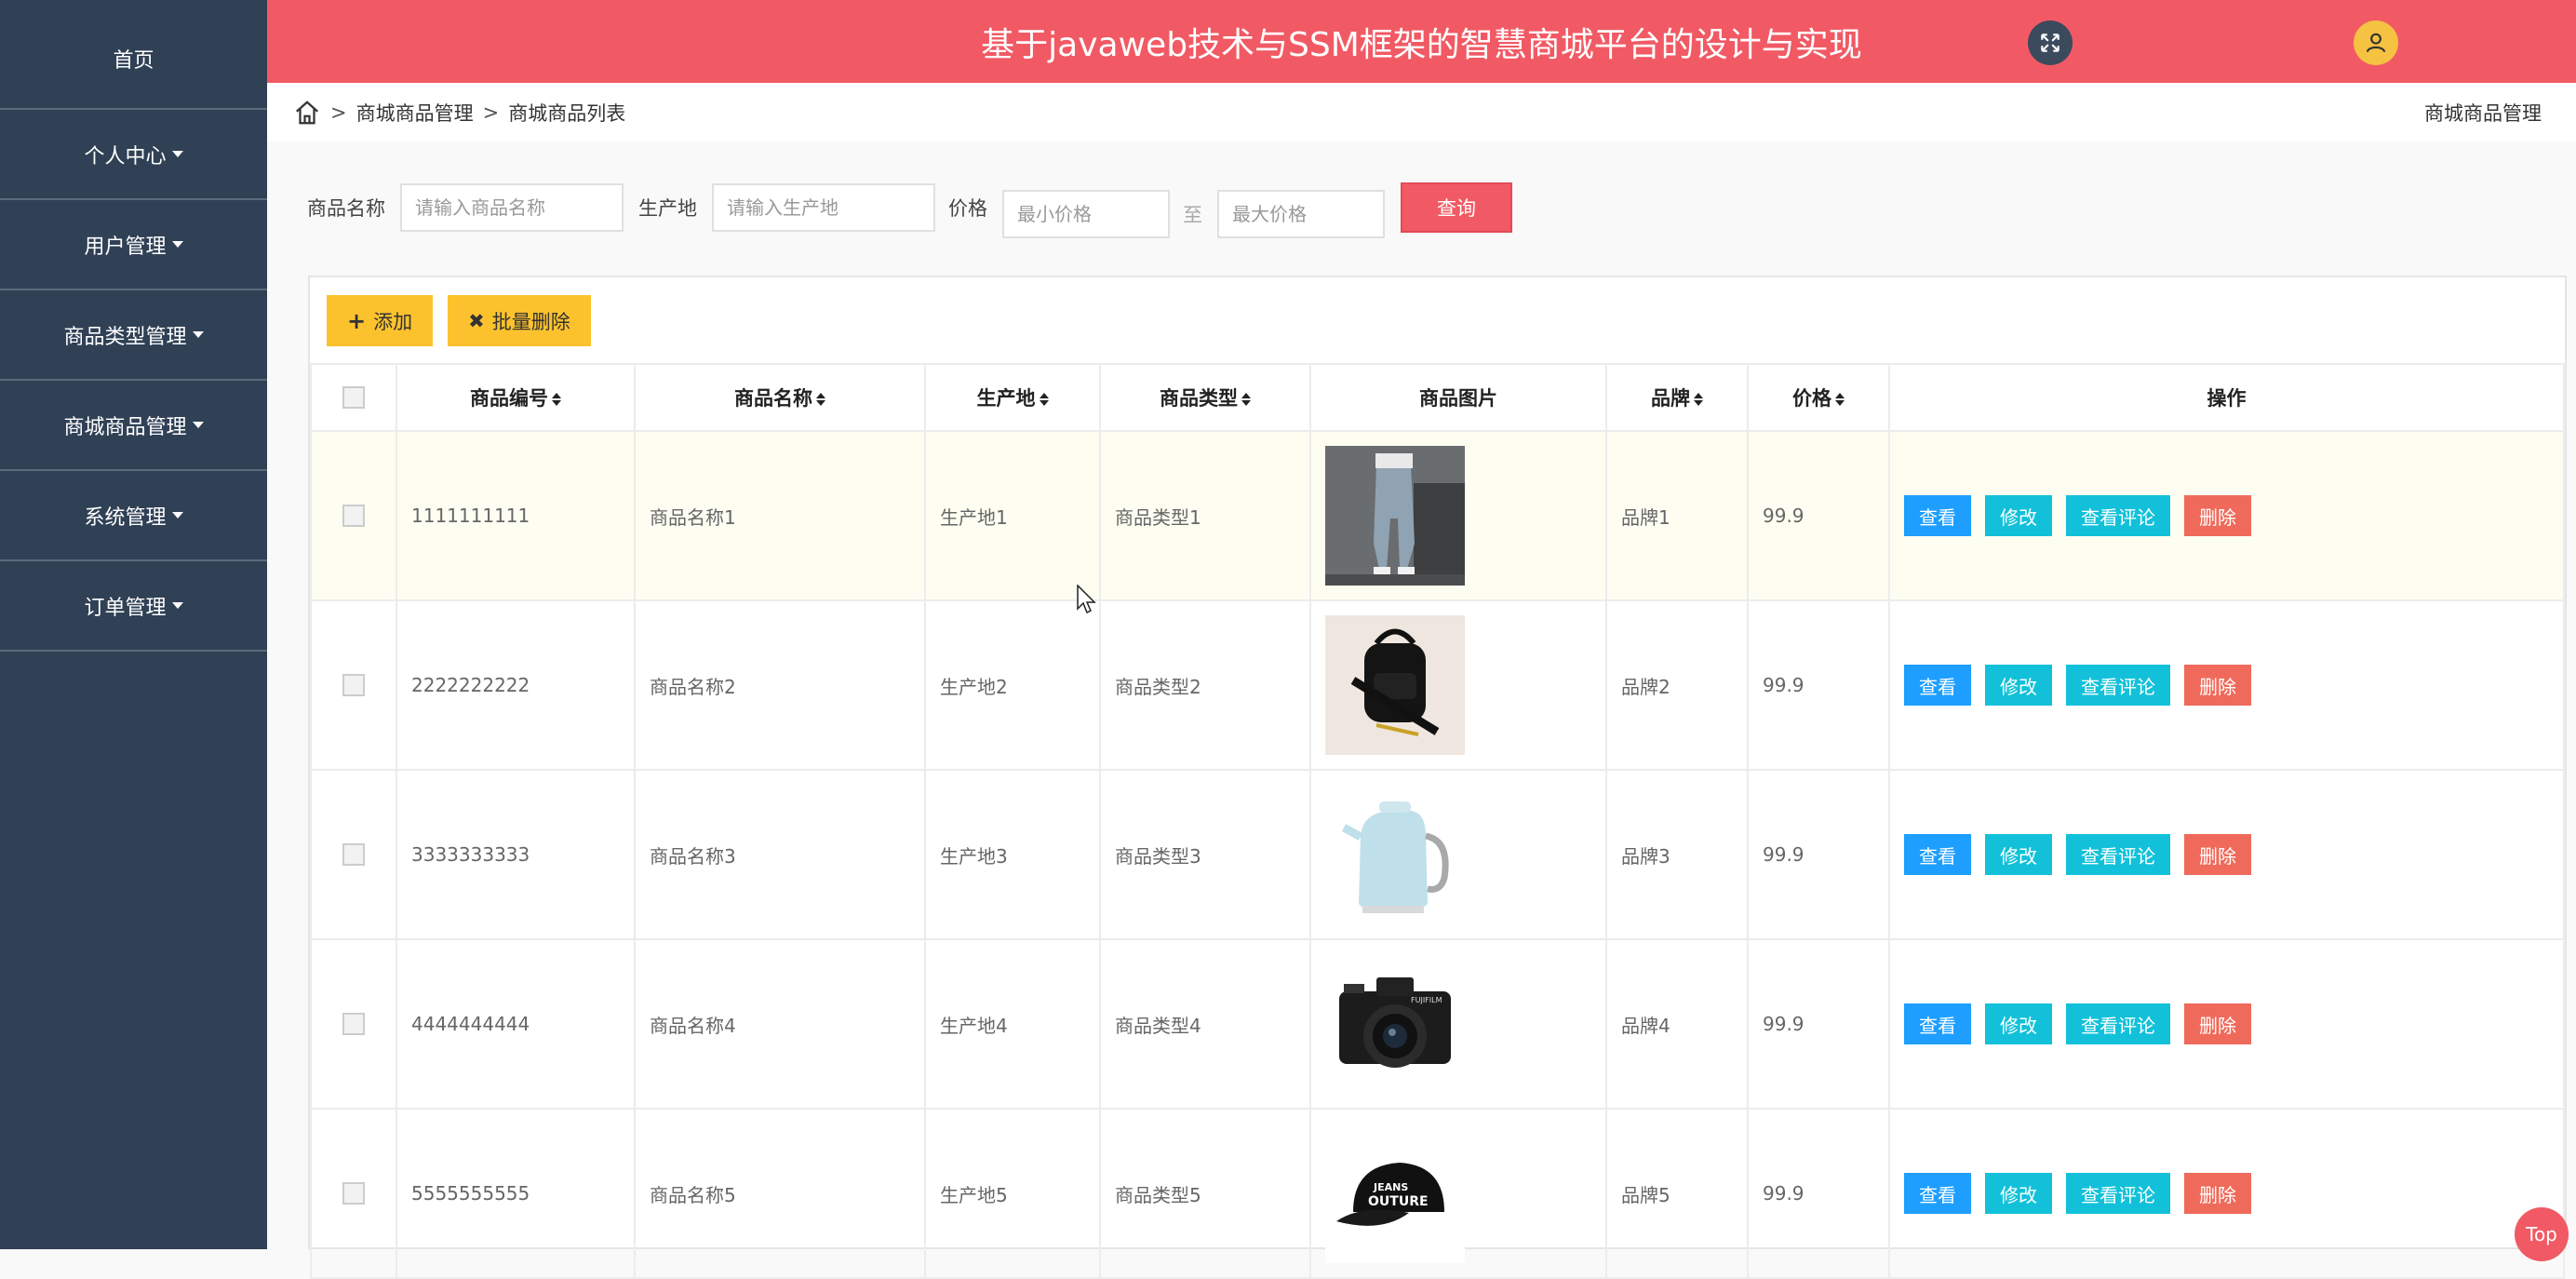 The image size is (2576, 1279). Describe the element at coordinates (516, 515) in the screenshot. I see `cell-code: 1111111111` at that location.